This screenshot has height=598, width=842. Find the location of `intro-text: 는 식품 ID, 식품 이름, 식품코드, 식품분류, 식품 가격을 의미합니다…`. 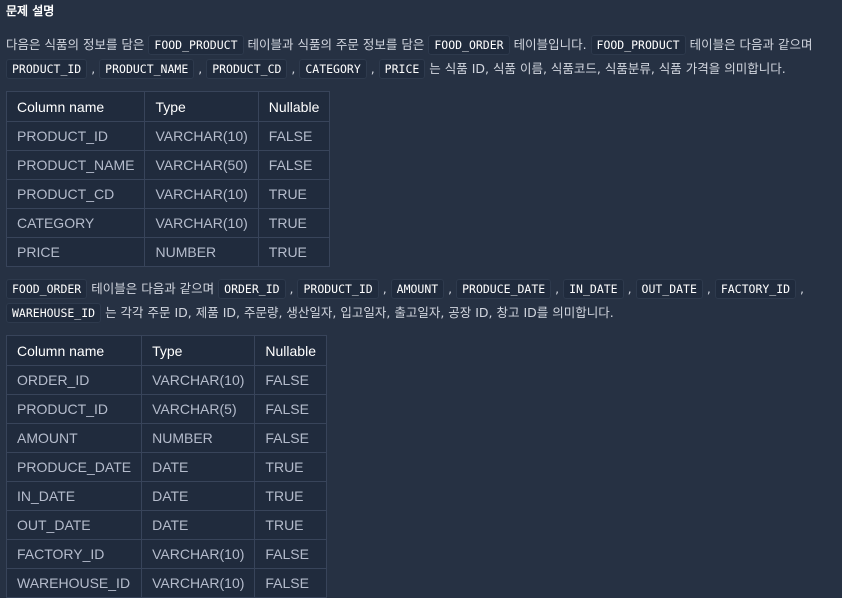

intro-text: 는 식품 ID, 식품 이름, 식품코드, 식품분류, 식품 가격을 의미합니다… is located at coordinates (605, 68).